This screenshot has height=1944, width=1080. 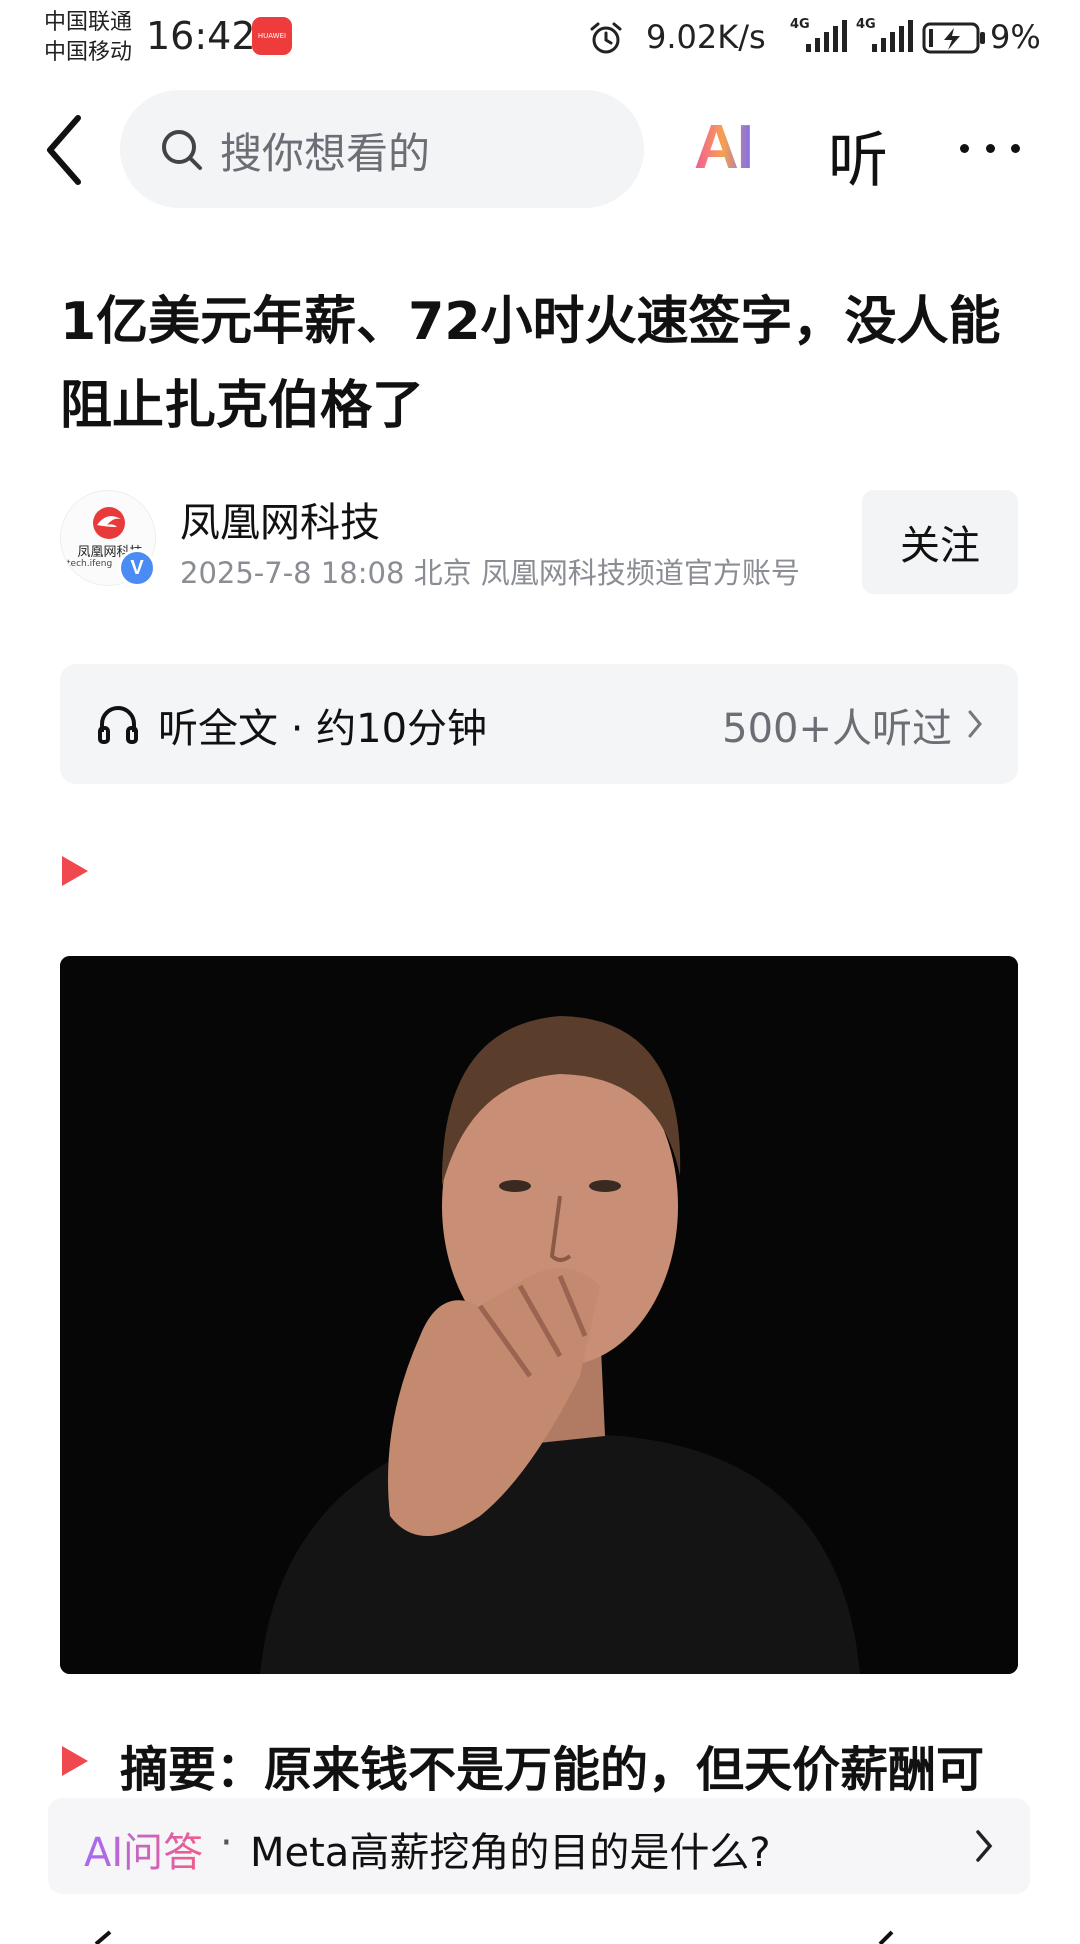 What do you see at coordinates (65, 150) in the screenshot?
I see `back-icon` at bounding box center [65, 150].